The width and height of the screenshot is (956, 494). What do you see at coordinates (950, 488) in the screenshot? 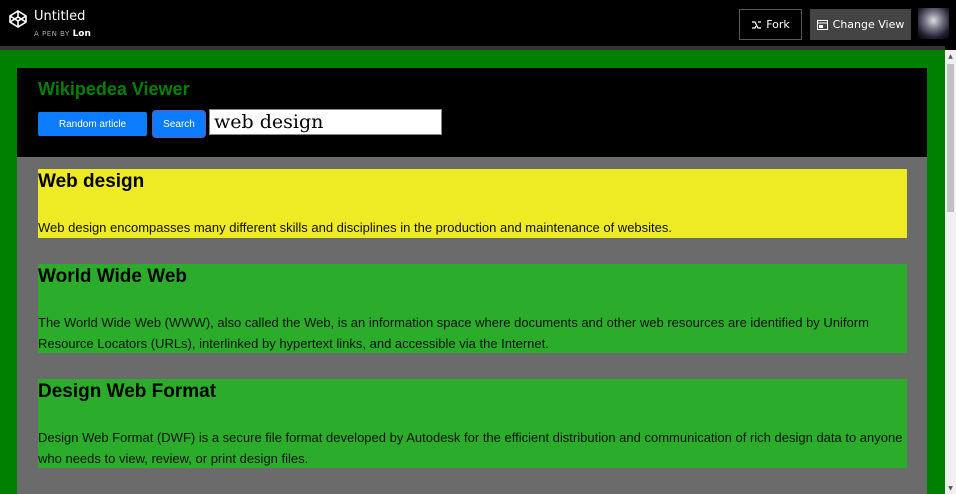
I see `scroll-down-icon: ▼` at bounding box center [950, 488].